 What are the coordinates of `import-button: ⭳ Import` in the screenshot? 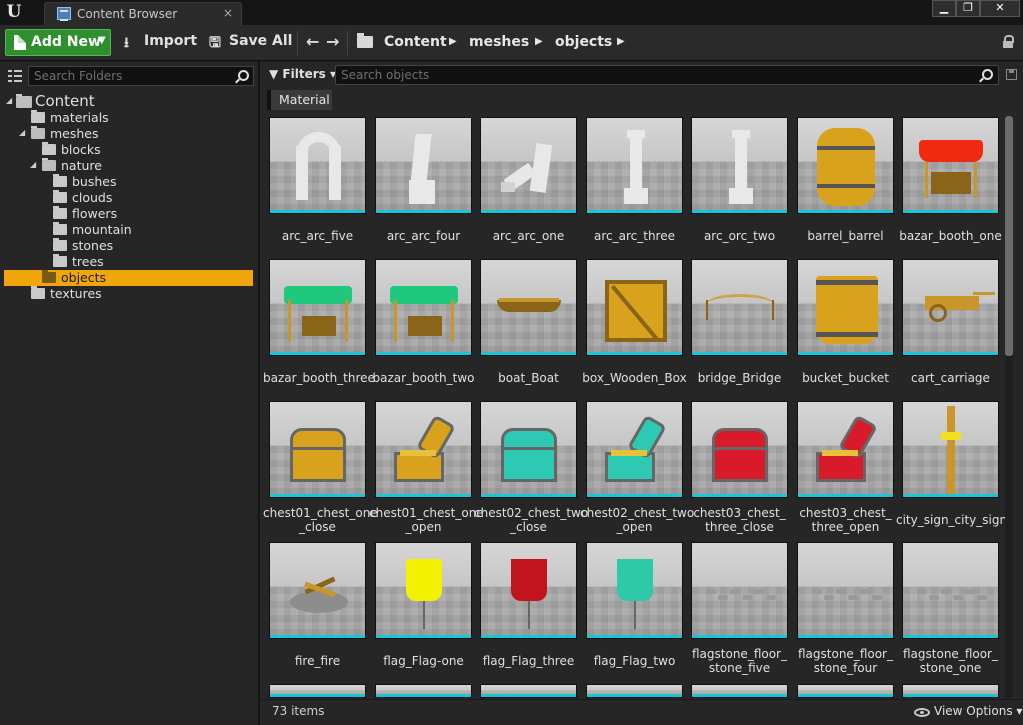 It's located at (161, 42).